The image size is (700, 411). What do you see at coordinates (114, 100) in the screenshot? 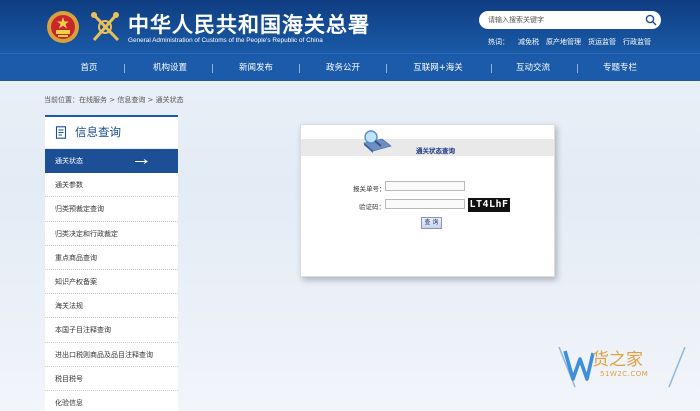
I see `breadcrumb: 当前位置：在线服务 > 信息查询 > 通关状态` at bounding box center [114, 100].